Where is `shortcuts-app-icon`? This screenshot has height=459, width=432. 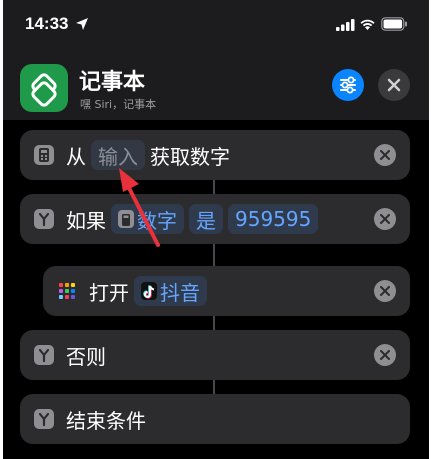 shortcuts-app-icon is located at coordinates (44, 88).